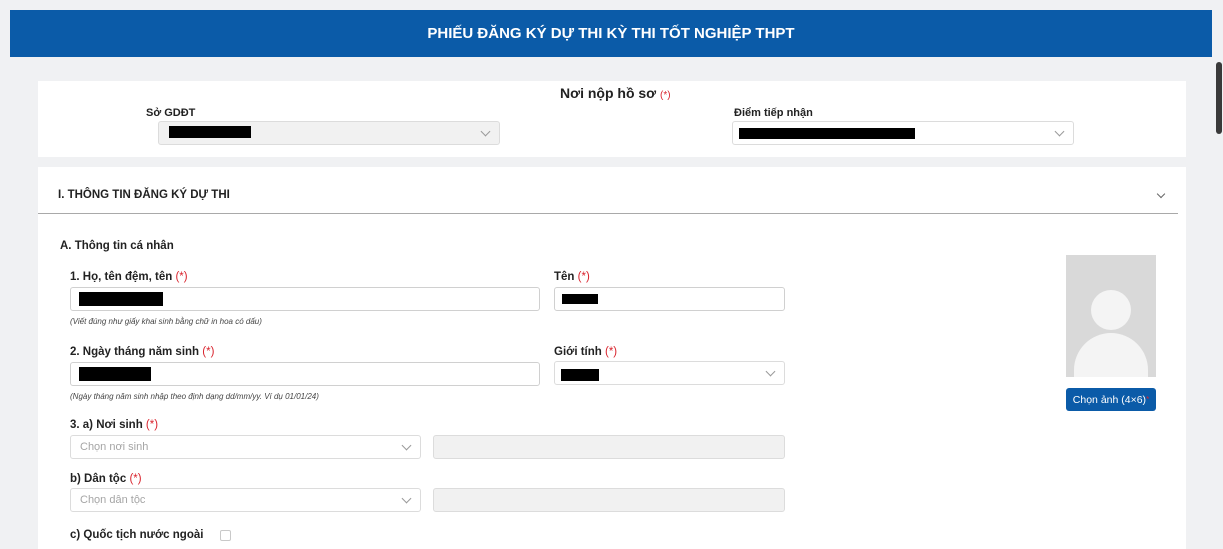 The height and width of the screenshot is (549, 1223). I want to click on receiving-point-label: Điểm tiếp nhận, so click(773, 113).